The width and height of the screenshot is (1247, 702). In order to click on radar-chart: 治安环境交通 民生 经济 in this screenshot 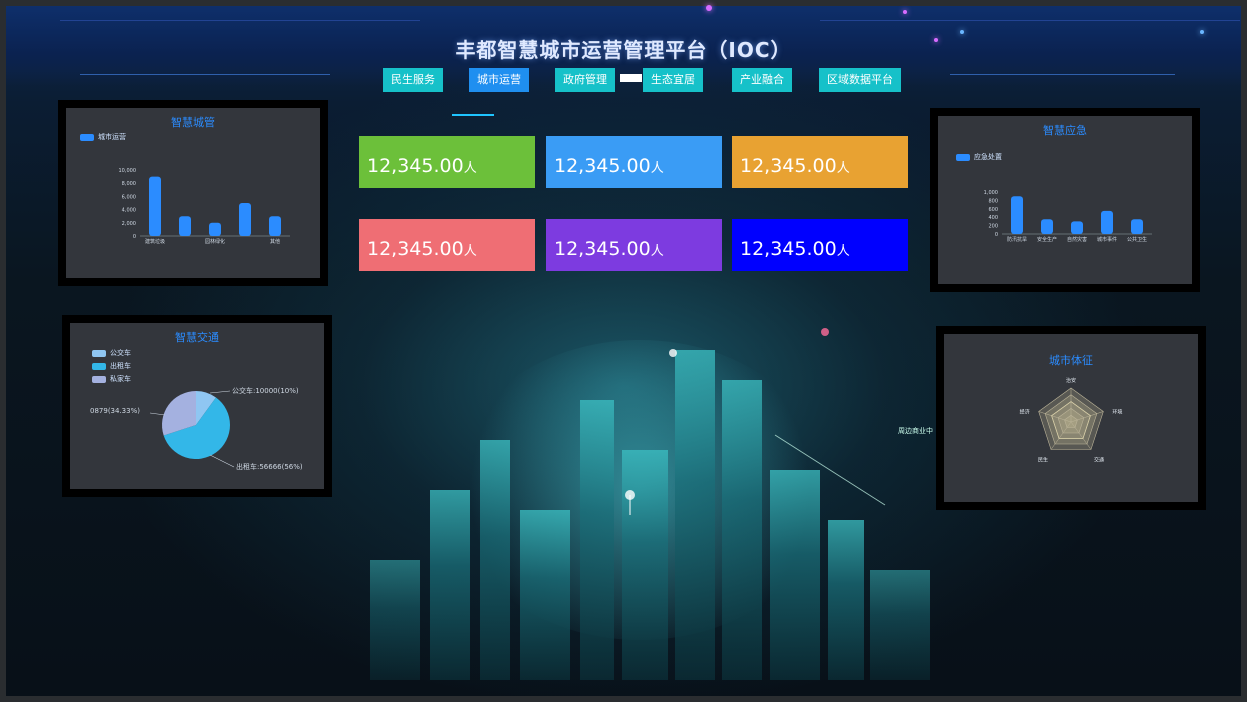, I will do `click(1071, 420)`.